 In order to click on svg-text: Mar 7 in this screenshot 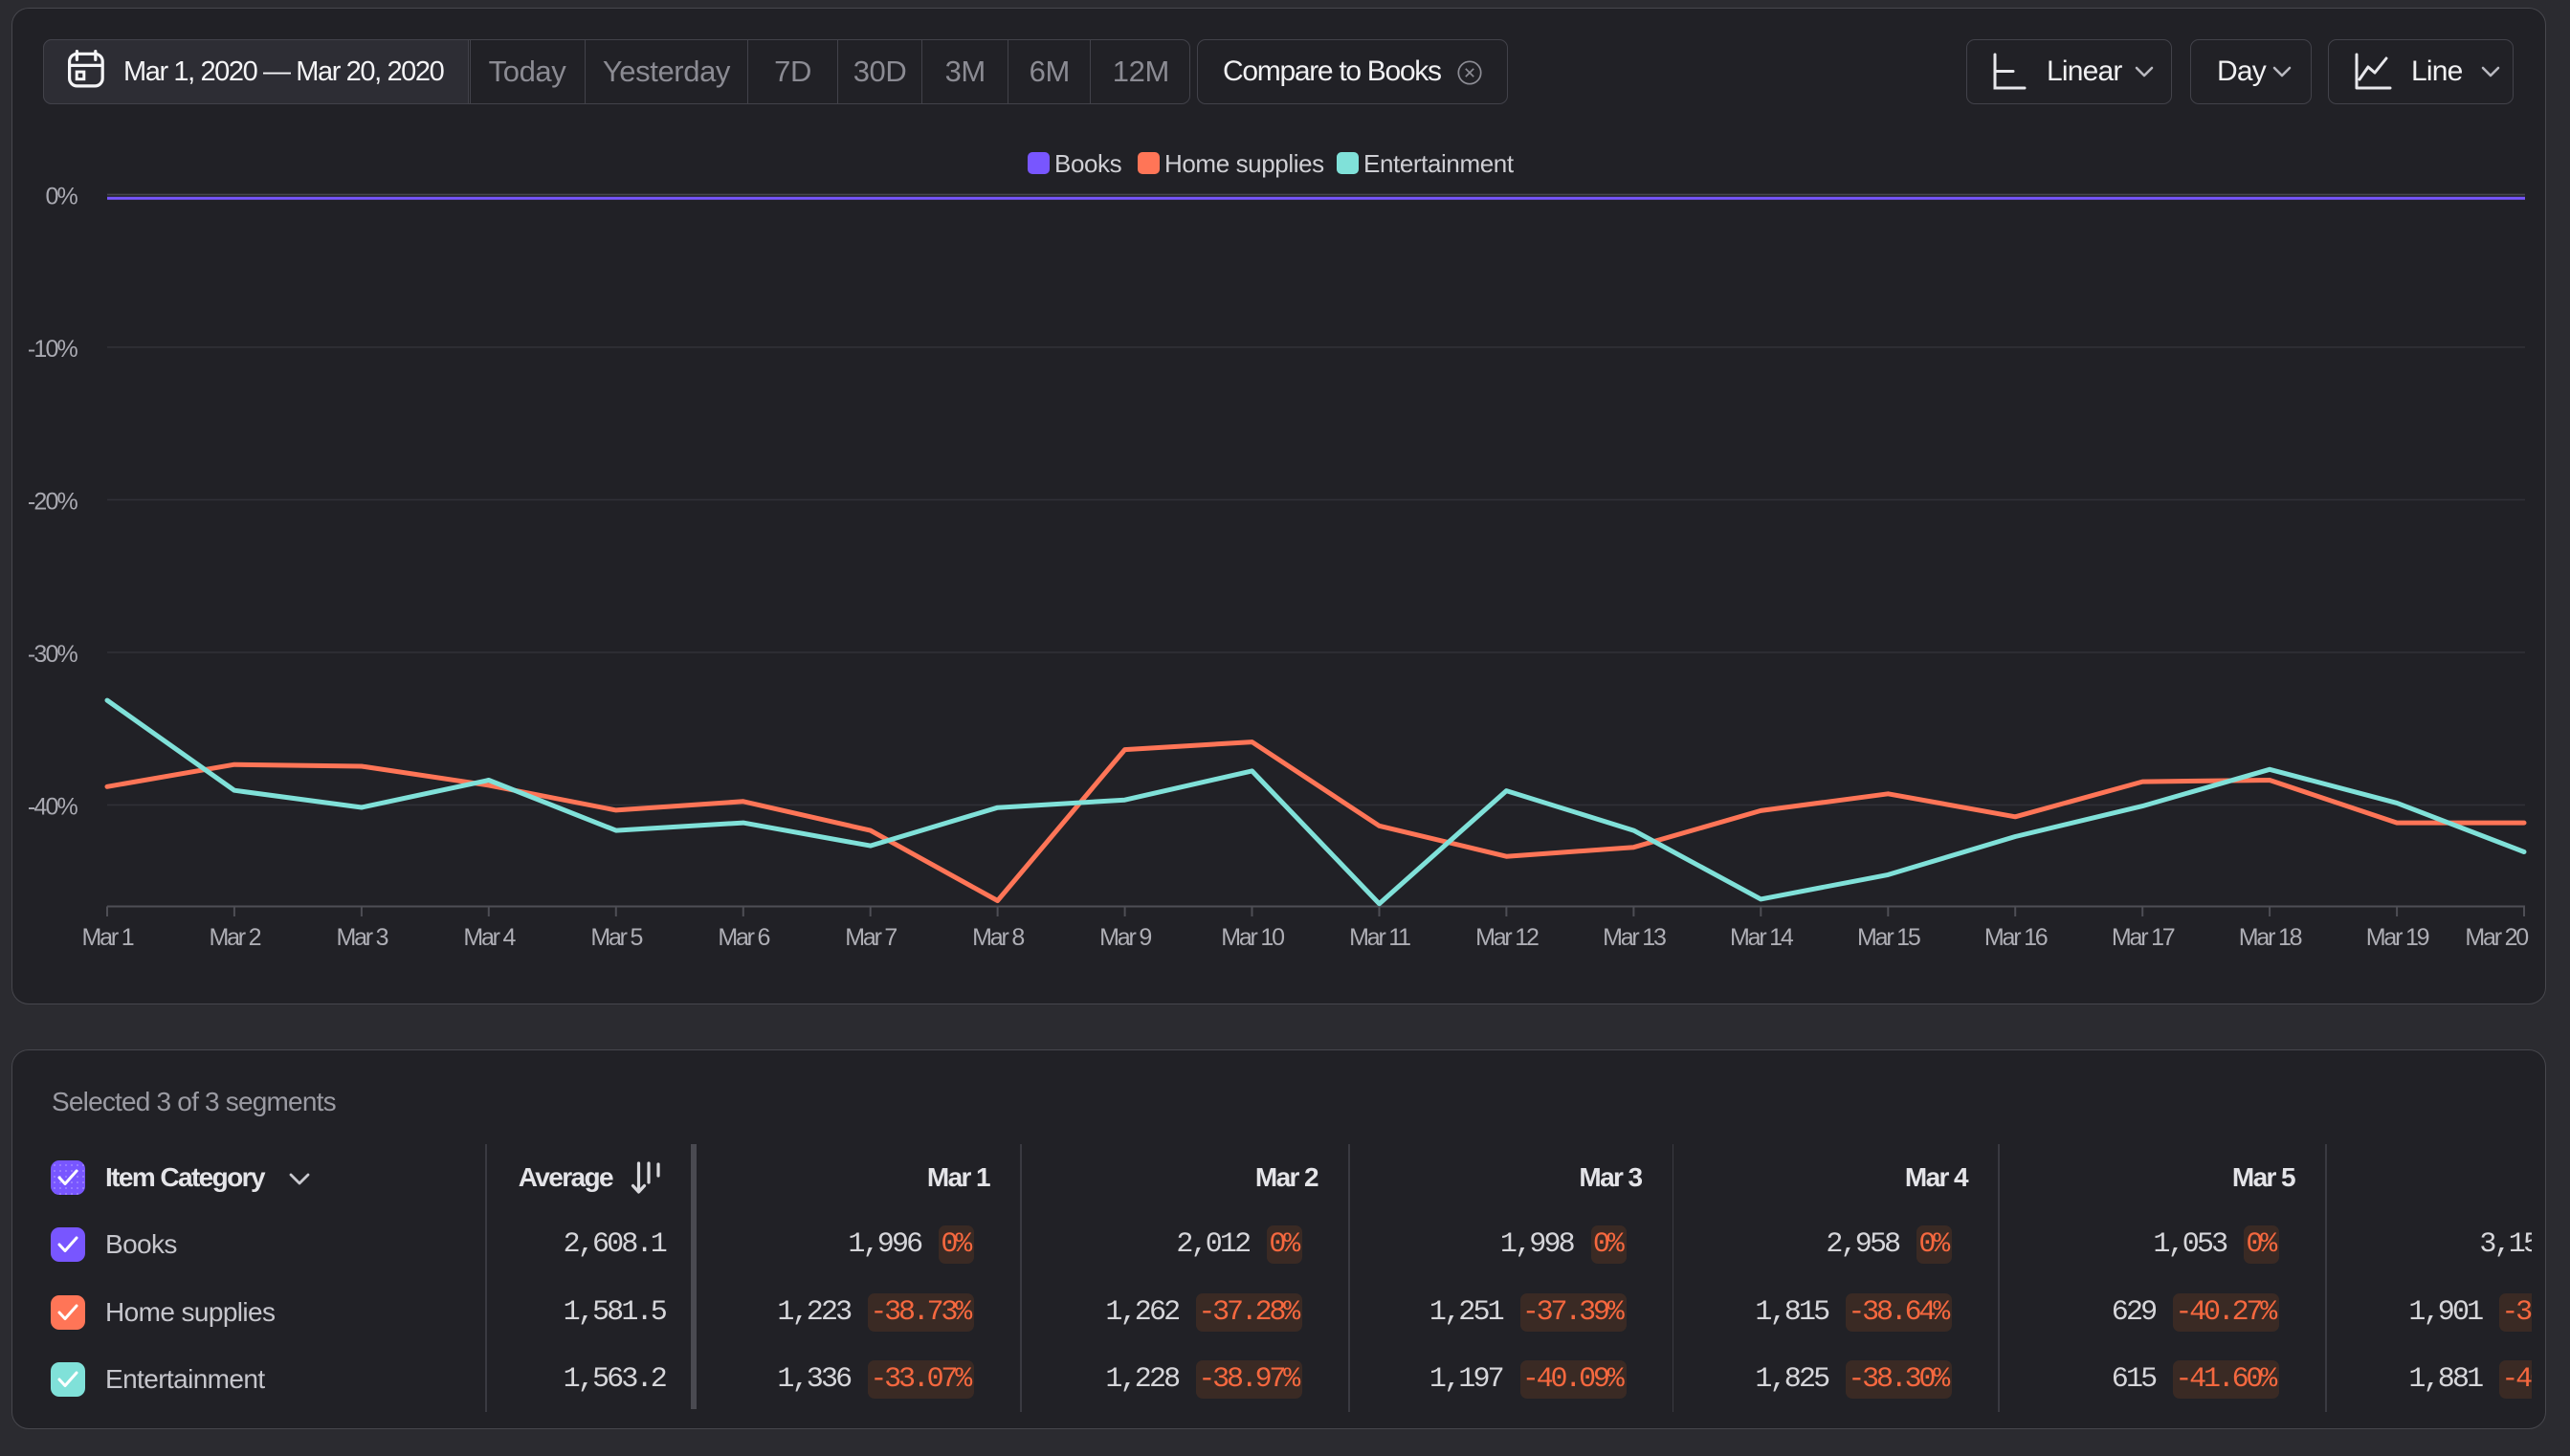, I will do `click(871, 938)`.